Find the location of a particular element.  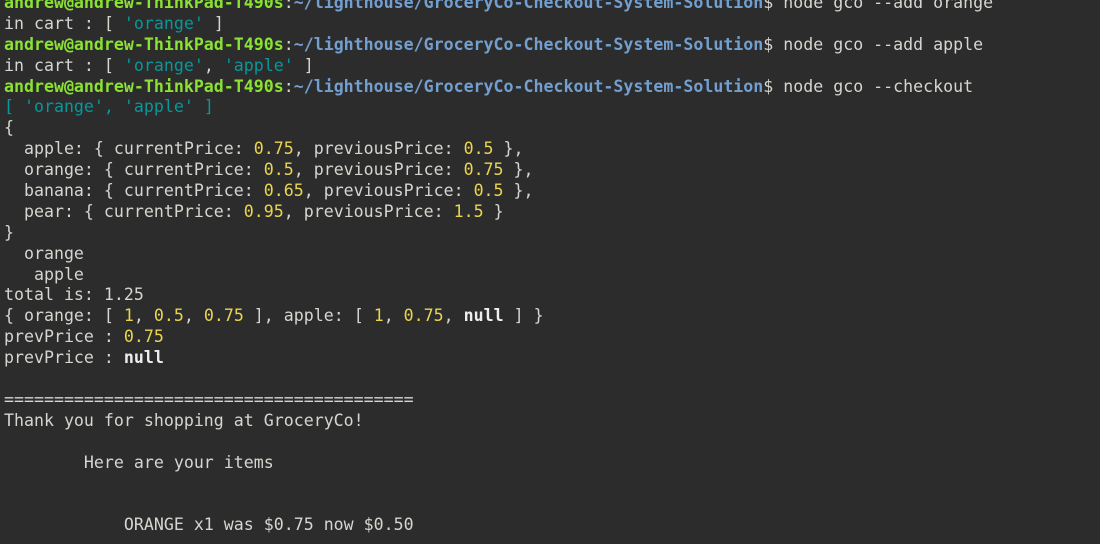

output-line: } is located at coordinates (9, 232).